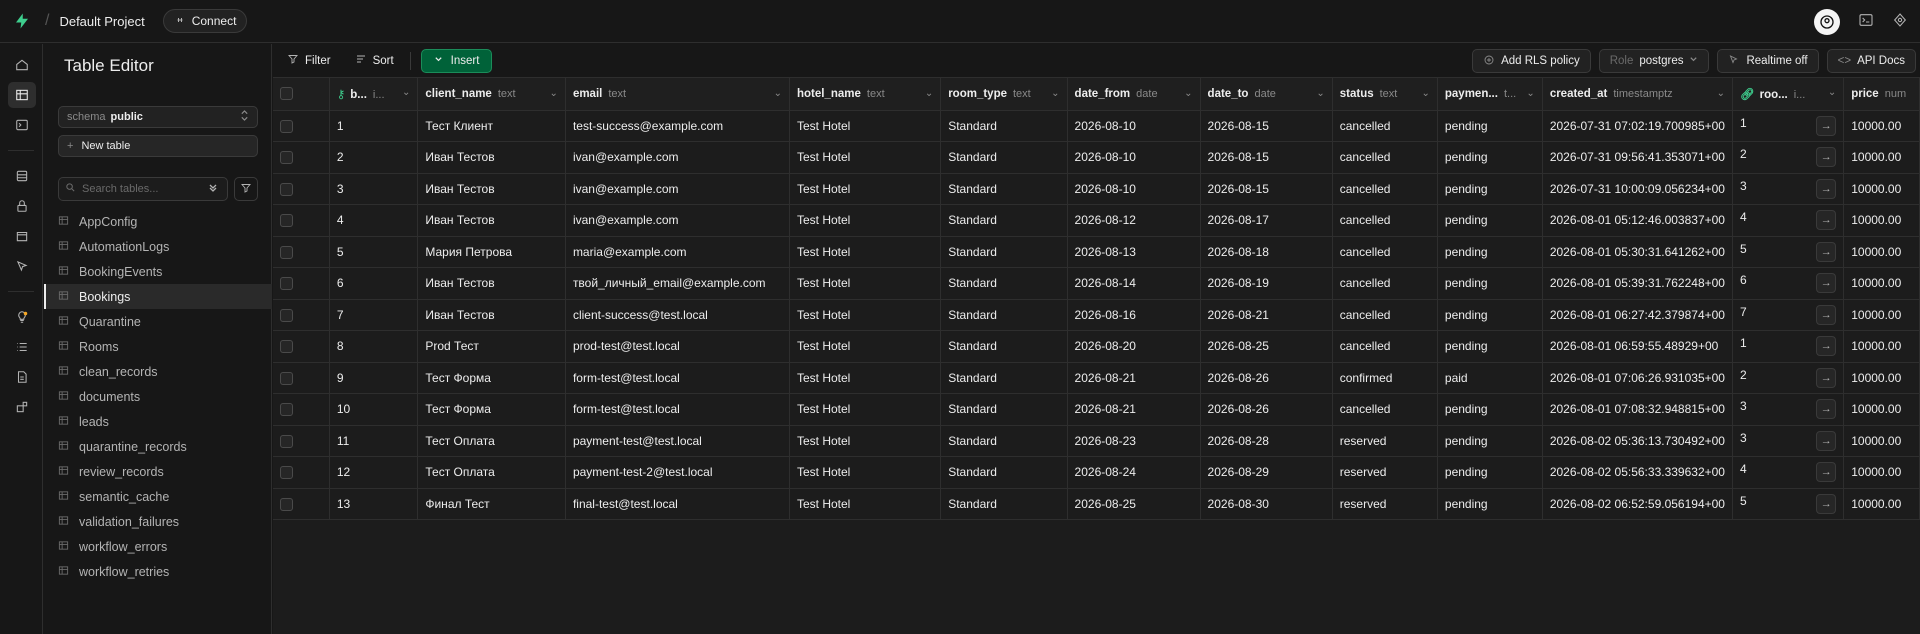 This screenshot has width=1920, height=634. What do you see at coordinates (1637, 346) in the screenshot?
I see `table-cell: 2026-08-01 06:59:55.48929+00` at bounding box center [1637, 346].